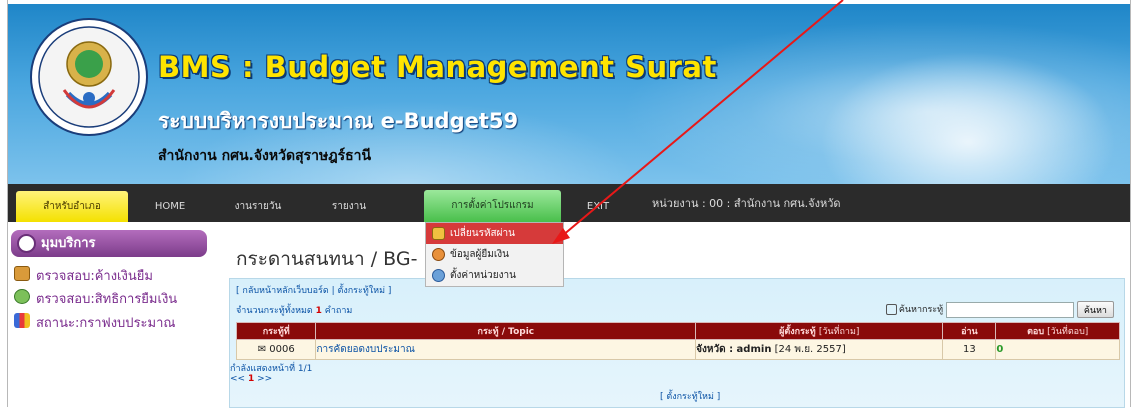 This screenshot has width=1138, height=408. What do you see at coordinates (483, 275) in the screenshot?
I see `dropdown-item-label: ตั้งค่าหน่วยงาน` at bounding box center [483, 275].